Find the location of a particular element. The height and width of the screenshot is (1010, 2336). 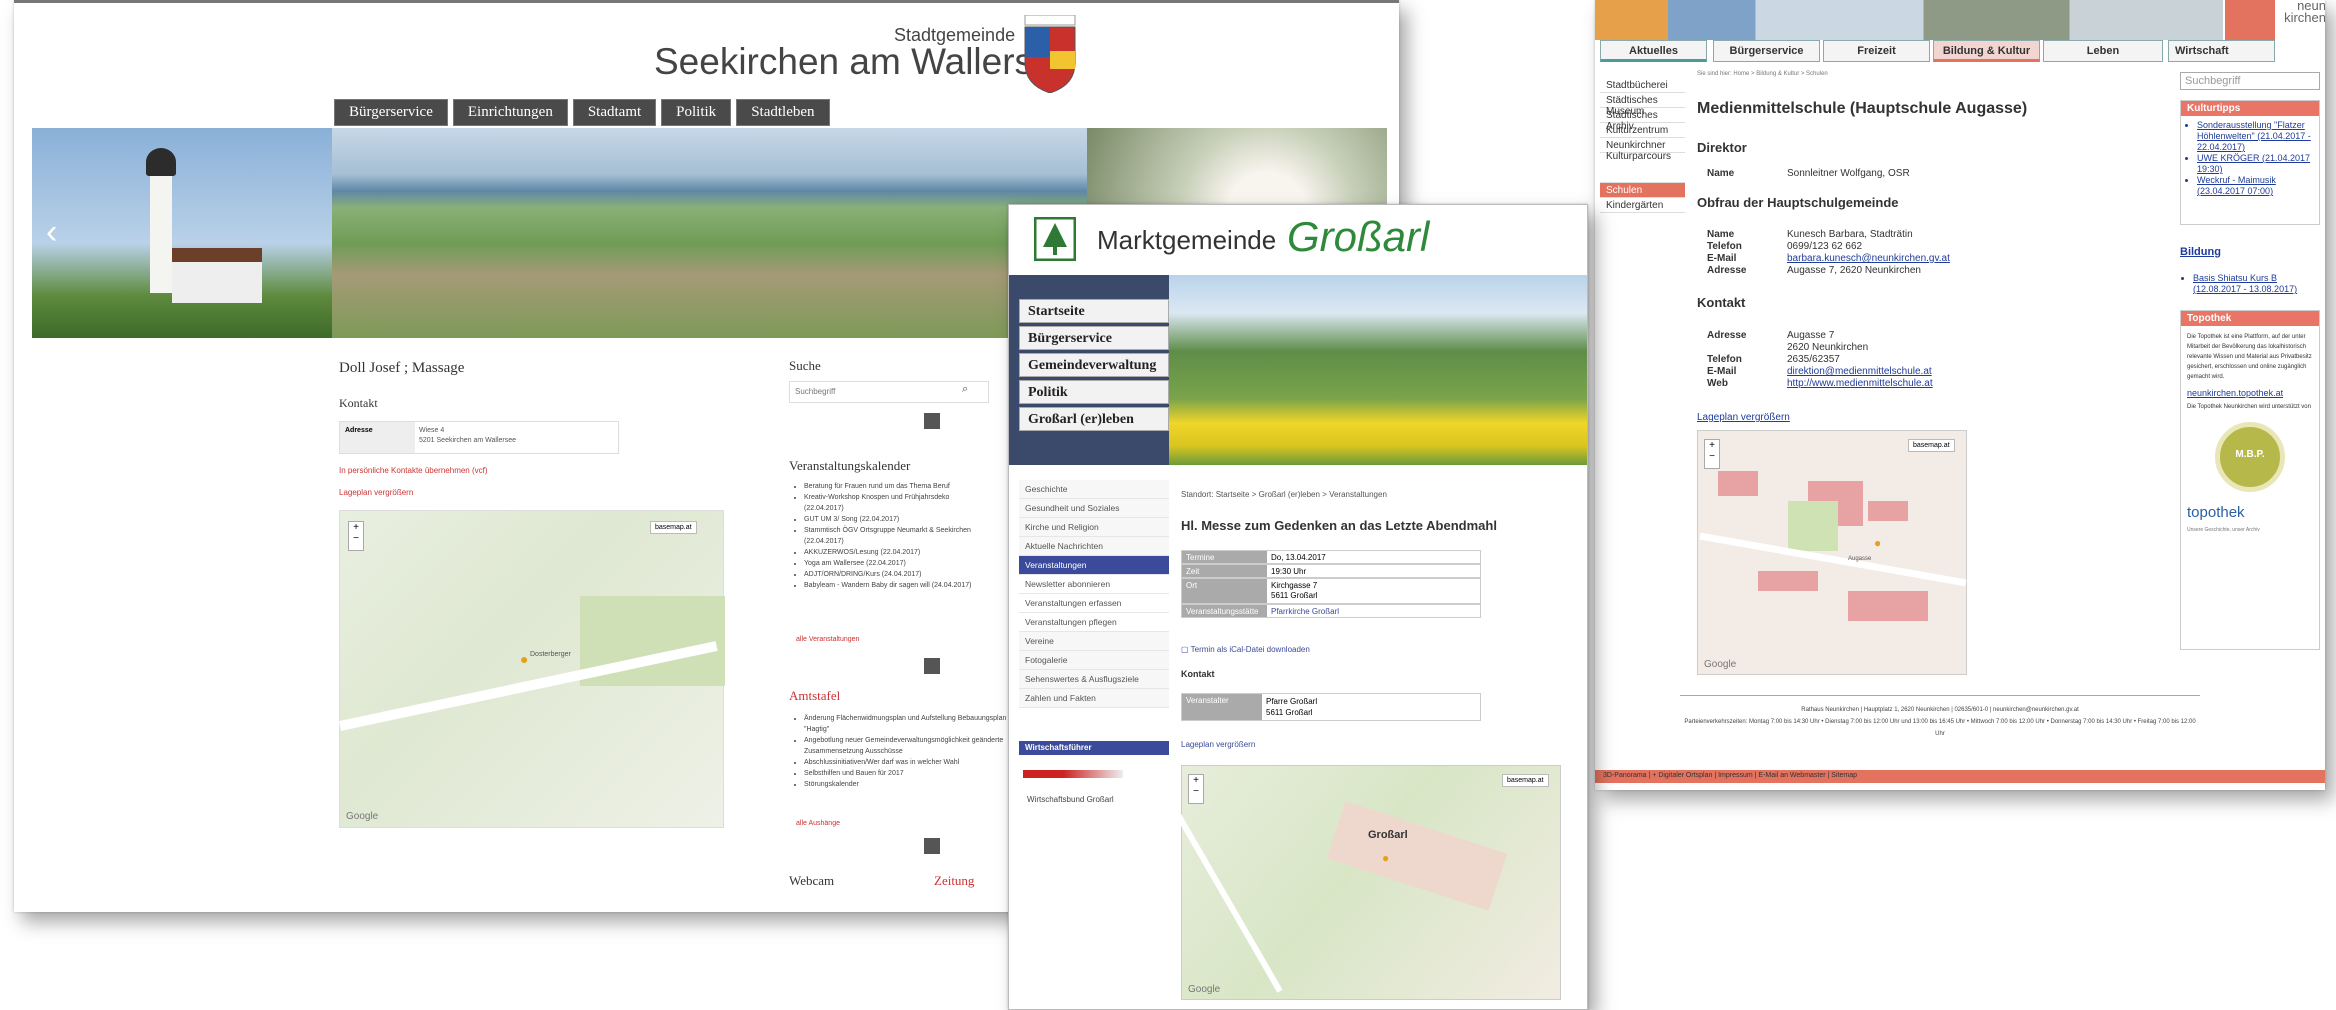

list-item: GUT UM 3/ Song (22.04.2017) is located at coordinates (908, 519).